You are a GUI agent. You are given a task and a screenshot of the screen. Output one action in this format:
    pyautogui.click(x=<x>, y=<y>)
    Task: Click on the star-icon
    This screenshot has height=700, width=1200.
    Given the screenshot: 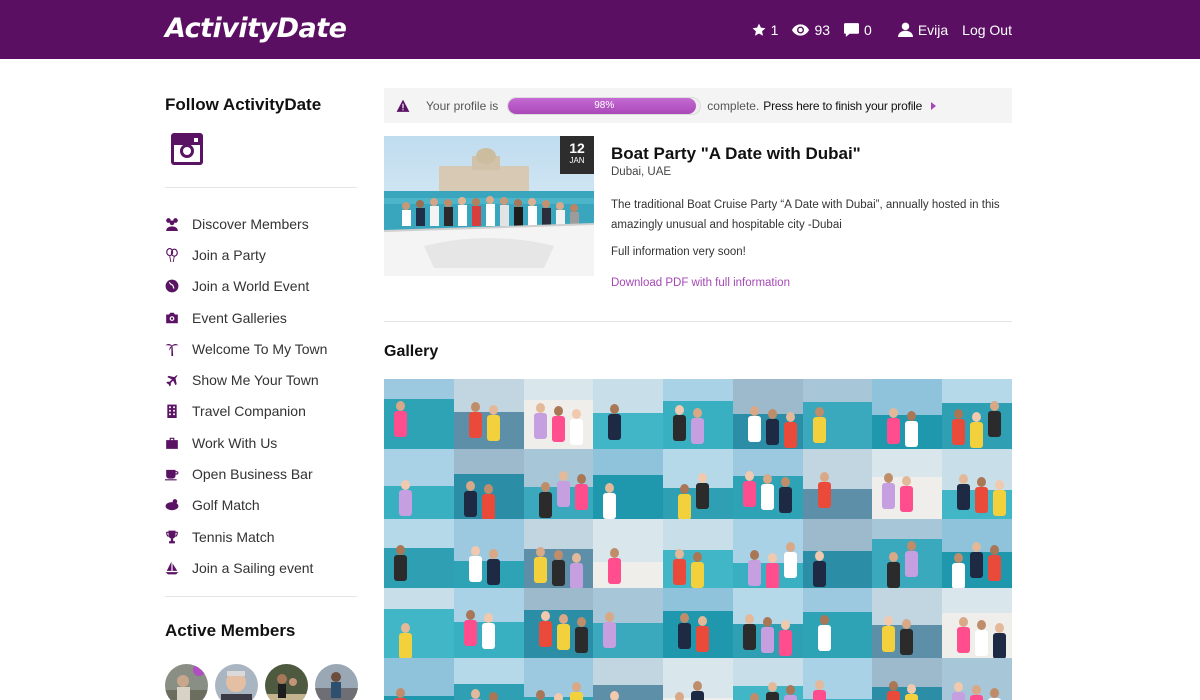 What is the action you would take?
    pyautogui.click(x=759, y=29)
    